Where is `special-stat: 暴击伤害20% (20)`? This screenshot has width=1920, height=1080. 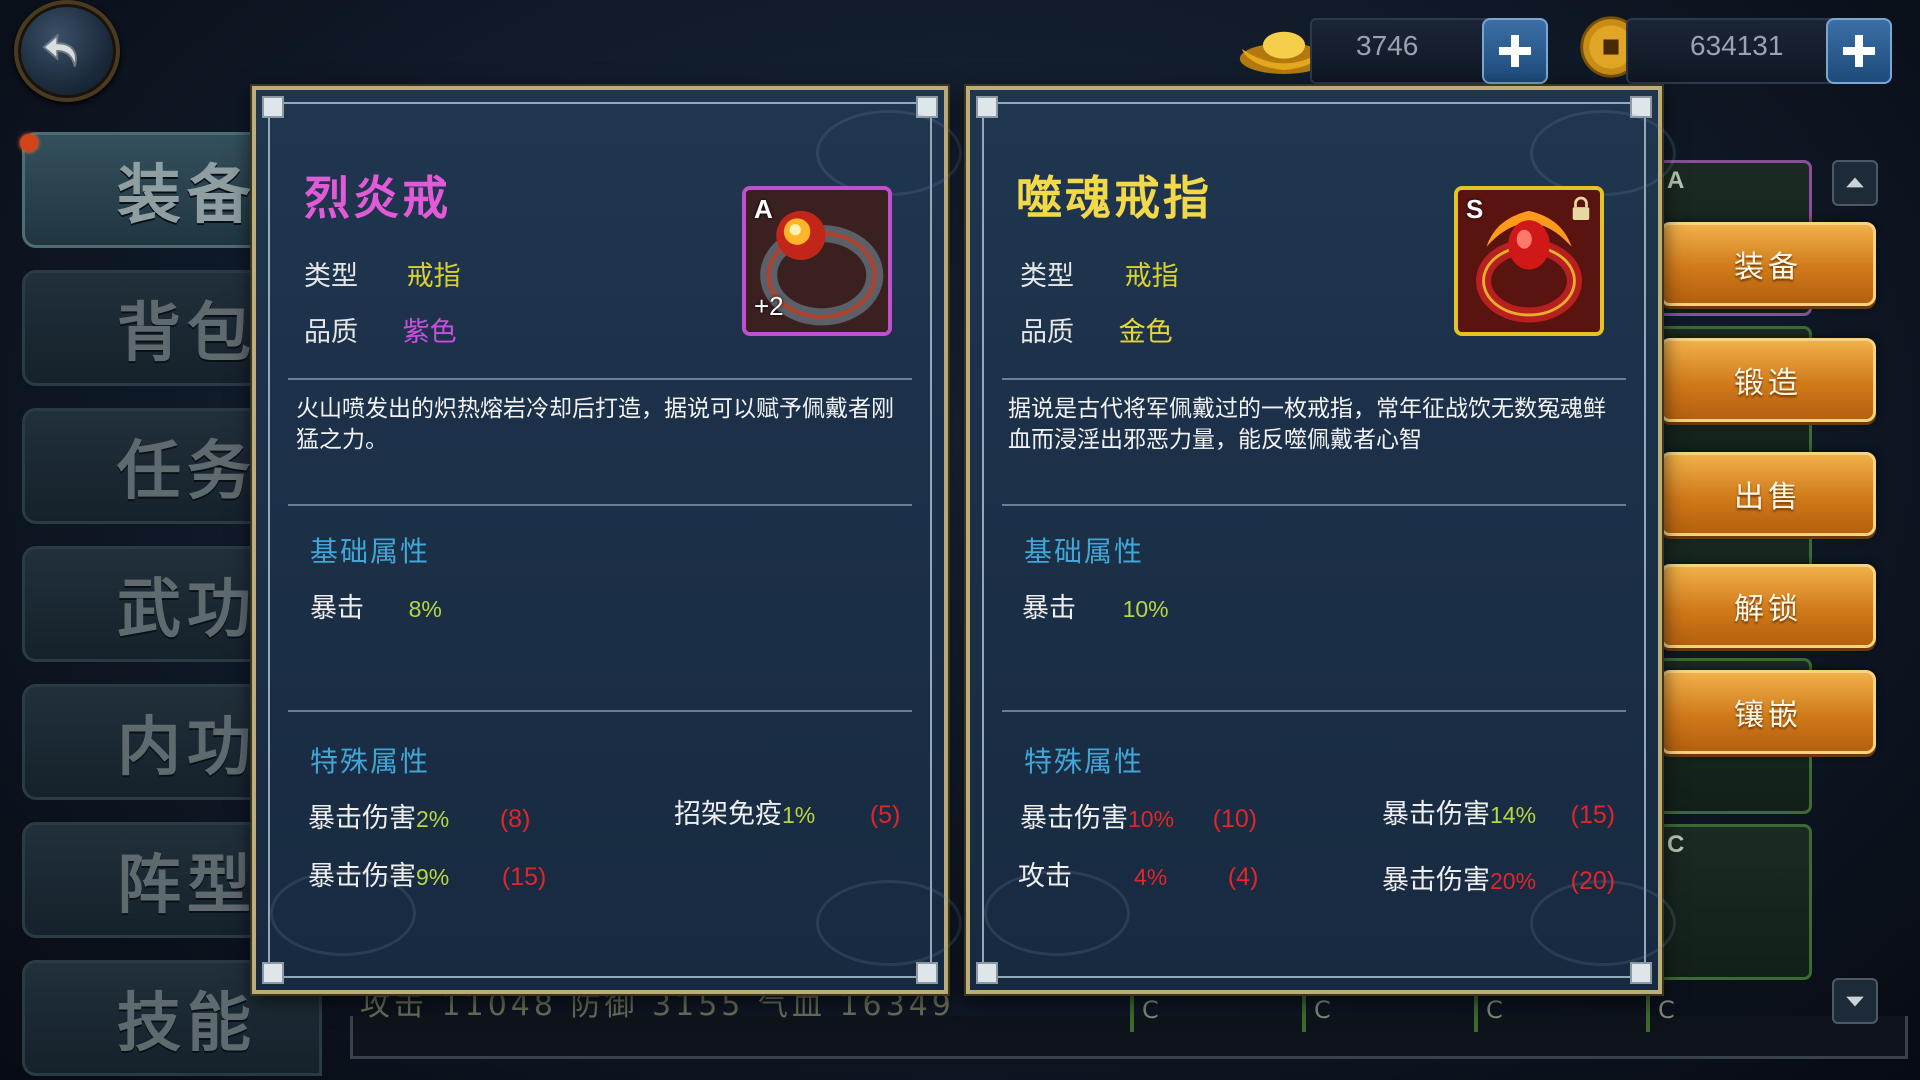 special-stat: 暴击伤害20% (20) is located at coordinates (1498, 877).